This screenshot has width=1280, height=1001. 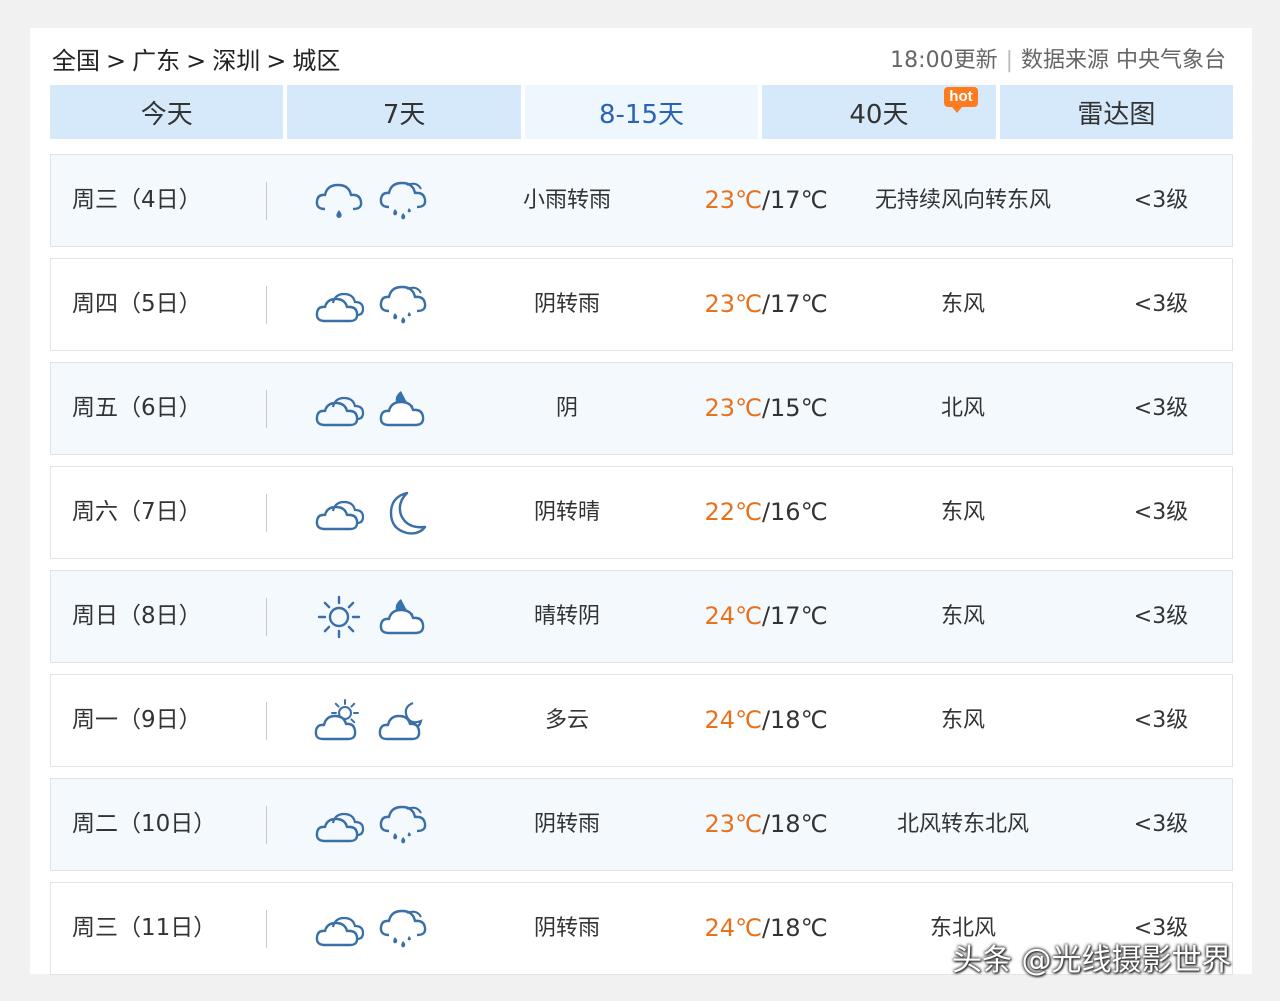 What do you see at coordinates (641, 824) in the screenshot?
I see `forecast-row: 周二（10日） 阴转雨 23℃/18℃ 北风转东北风 <3级` at bounding box center [641, 824].